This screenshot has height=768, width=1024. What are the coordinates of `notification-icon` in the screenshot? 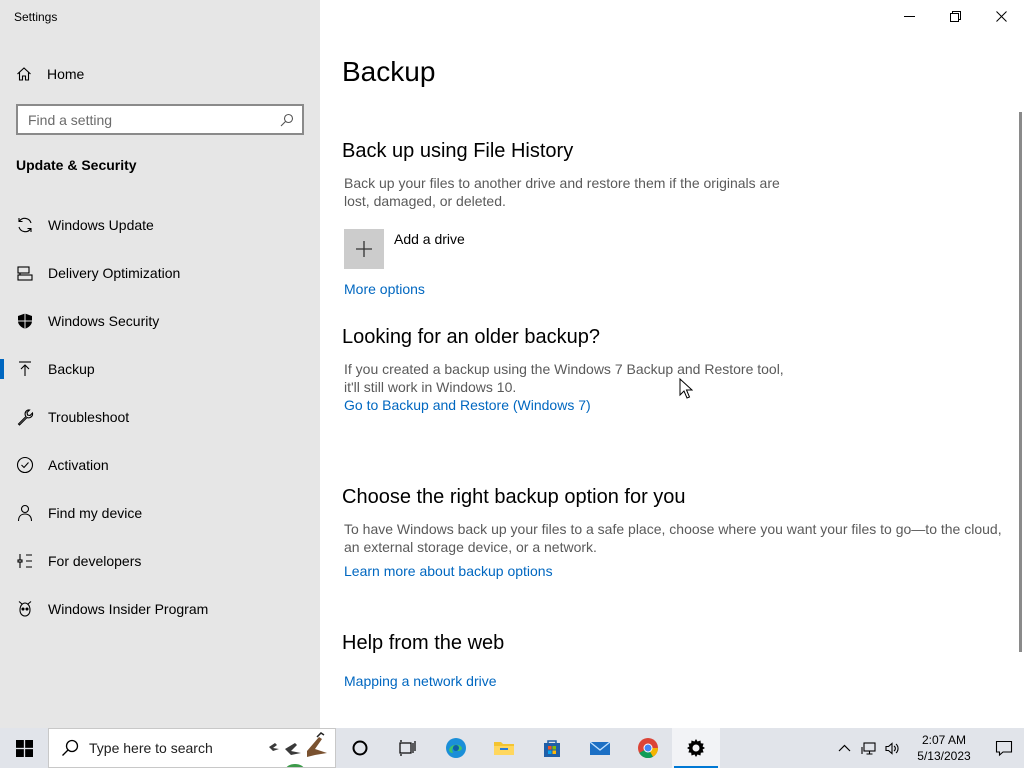 It's located at (1004, 748).